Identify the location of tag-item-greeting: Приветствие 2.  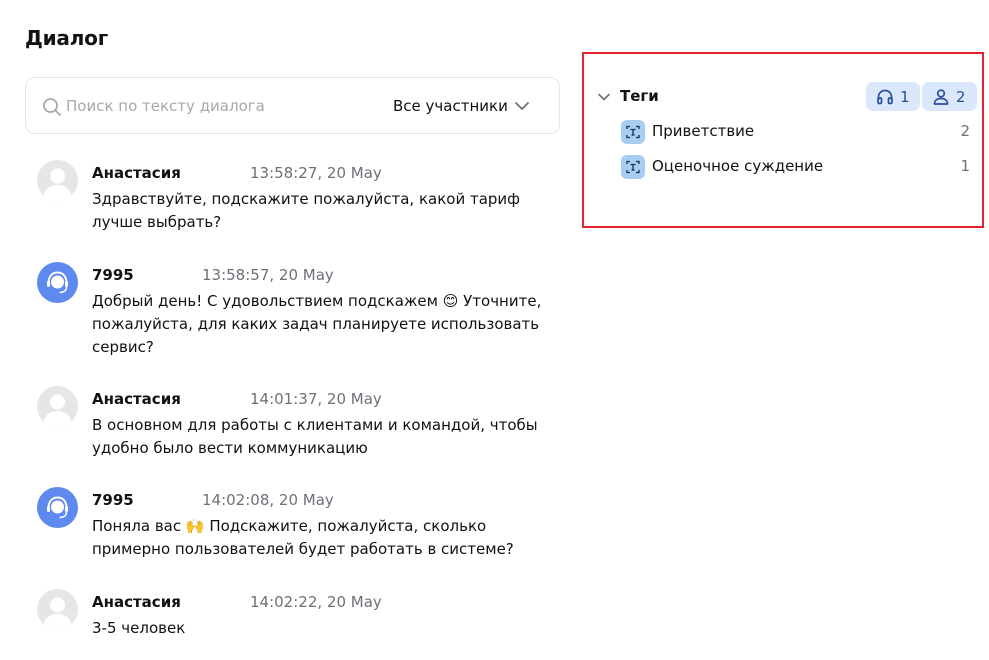
(795, 131).